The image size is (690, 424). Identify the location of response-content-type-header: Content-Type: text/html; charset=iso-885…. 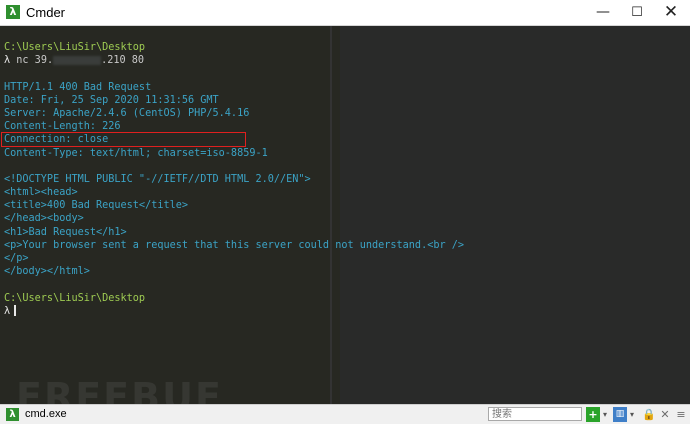
(136, 153).